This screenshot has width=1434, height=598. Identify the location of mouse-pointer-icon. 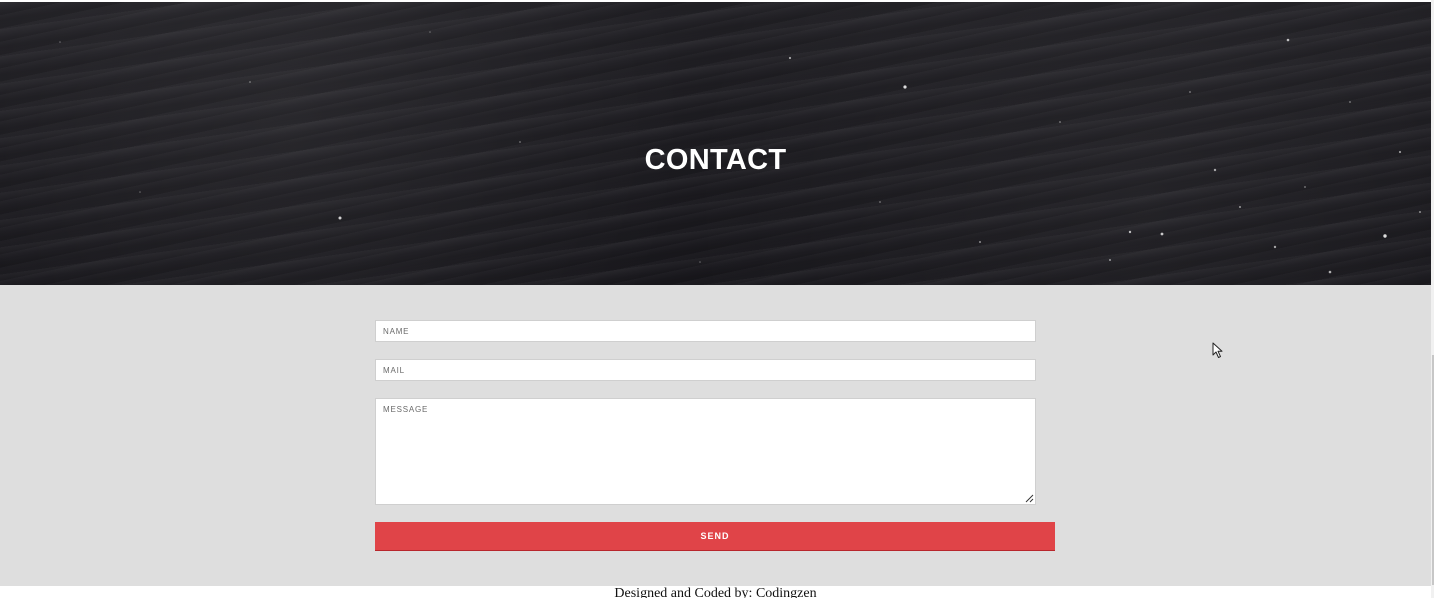
(1217, 350).